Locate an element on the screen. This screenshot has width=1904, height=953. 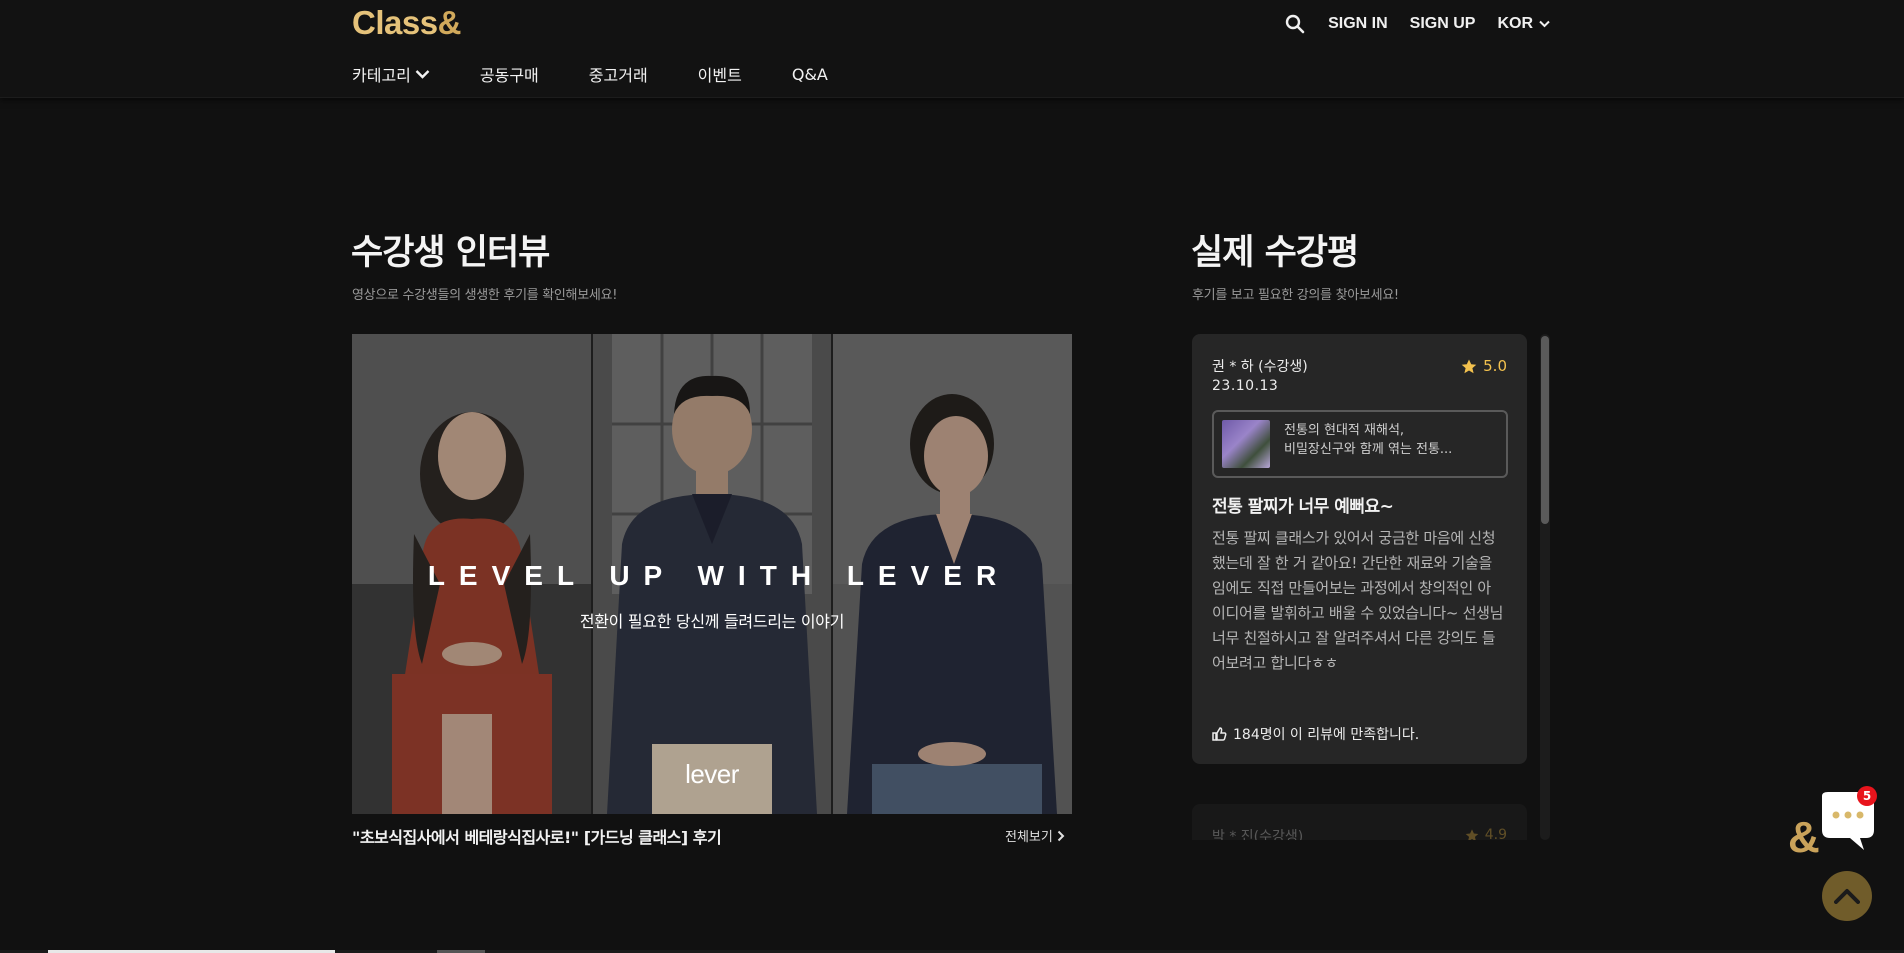
main-nav: 카테고리 공동구매 중고거래 이벤트 Q&A is located at coordinates (615, 74).